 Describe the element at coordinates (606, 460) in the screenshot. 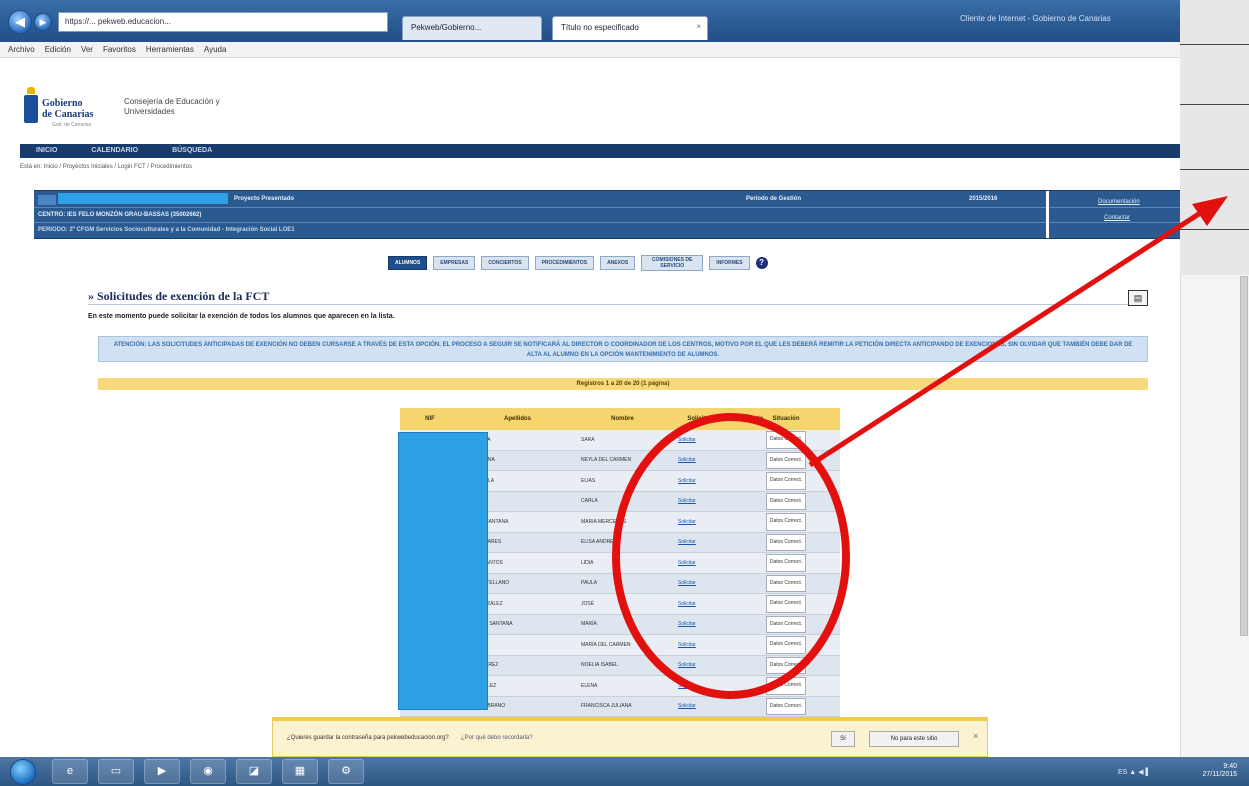

I see `cell-nombre: NEYLA DEL CARMEN` at that location.